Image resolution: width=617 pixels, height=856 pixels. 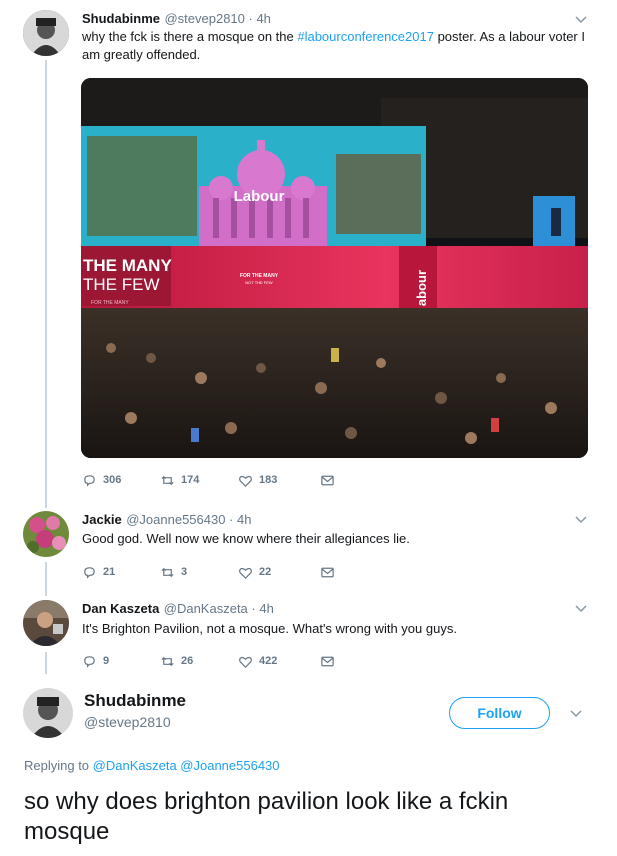 I want to click on author-name: Jackie, so click(x=102, y=519).